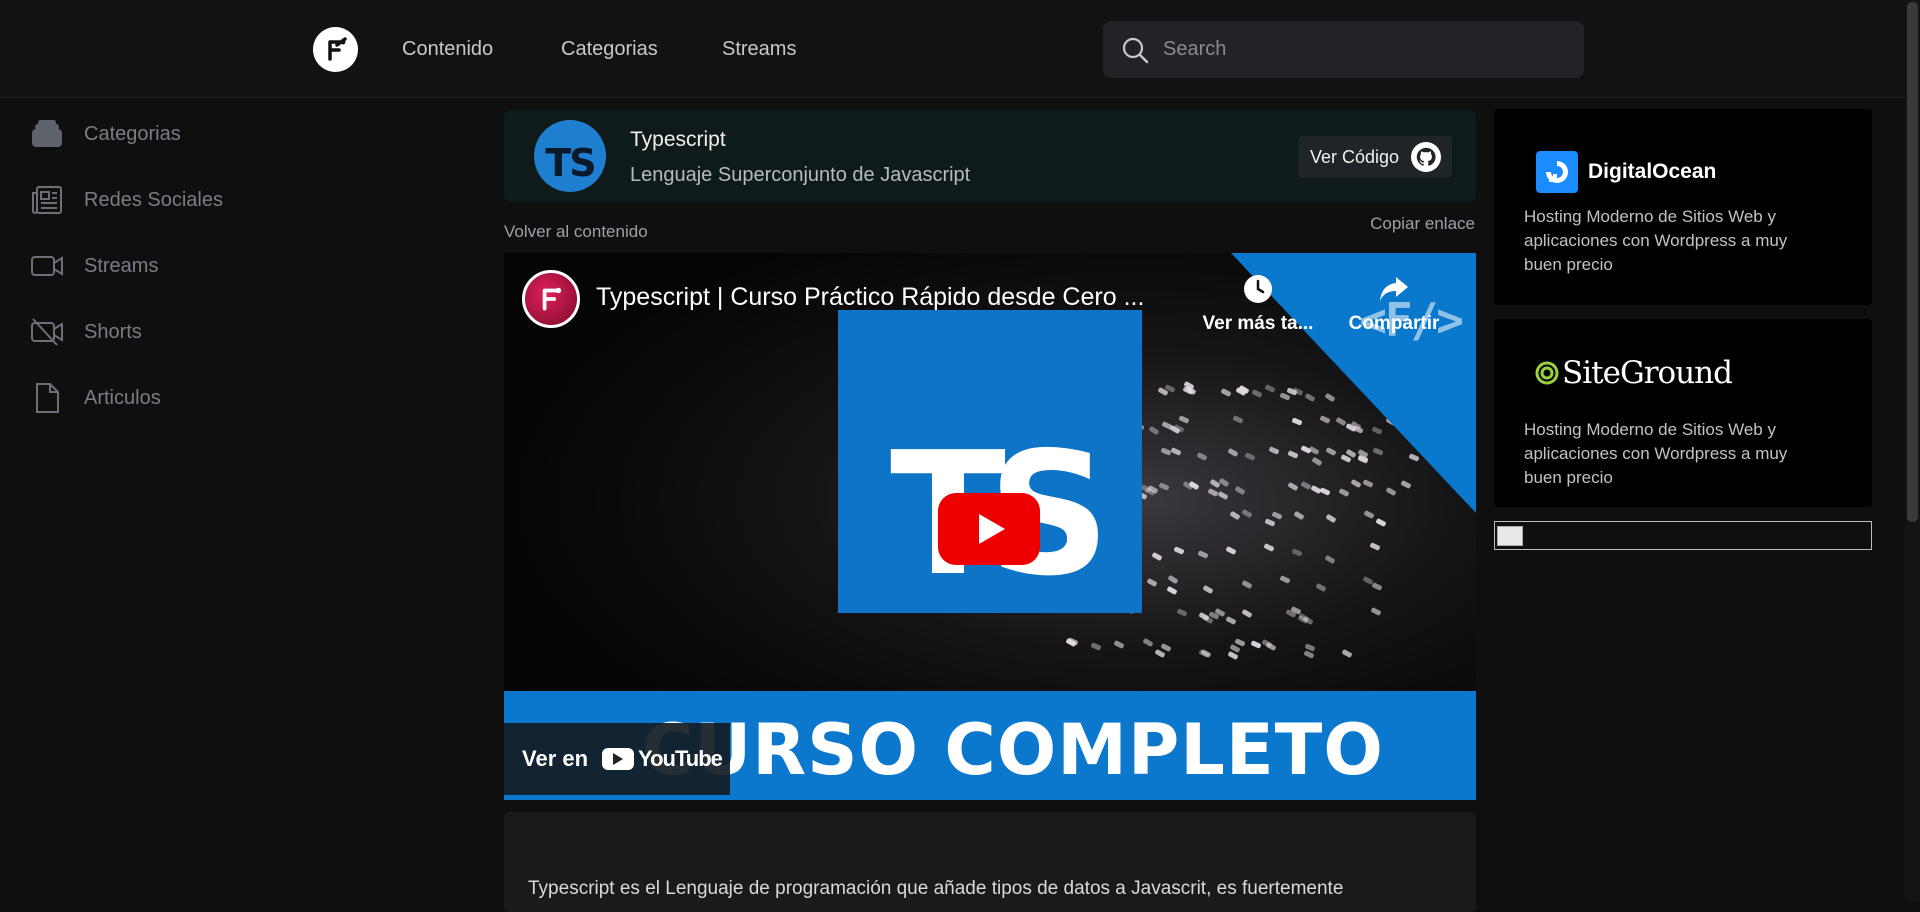 The image size is (1920, 912). I want to click on play-icon, so click(992, 529).